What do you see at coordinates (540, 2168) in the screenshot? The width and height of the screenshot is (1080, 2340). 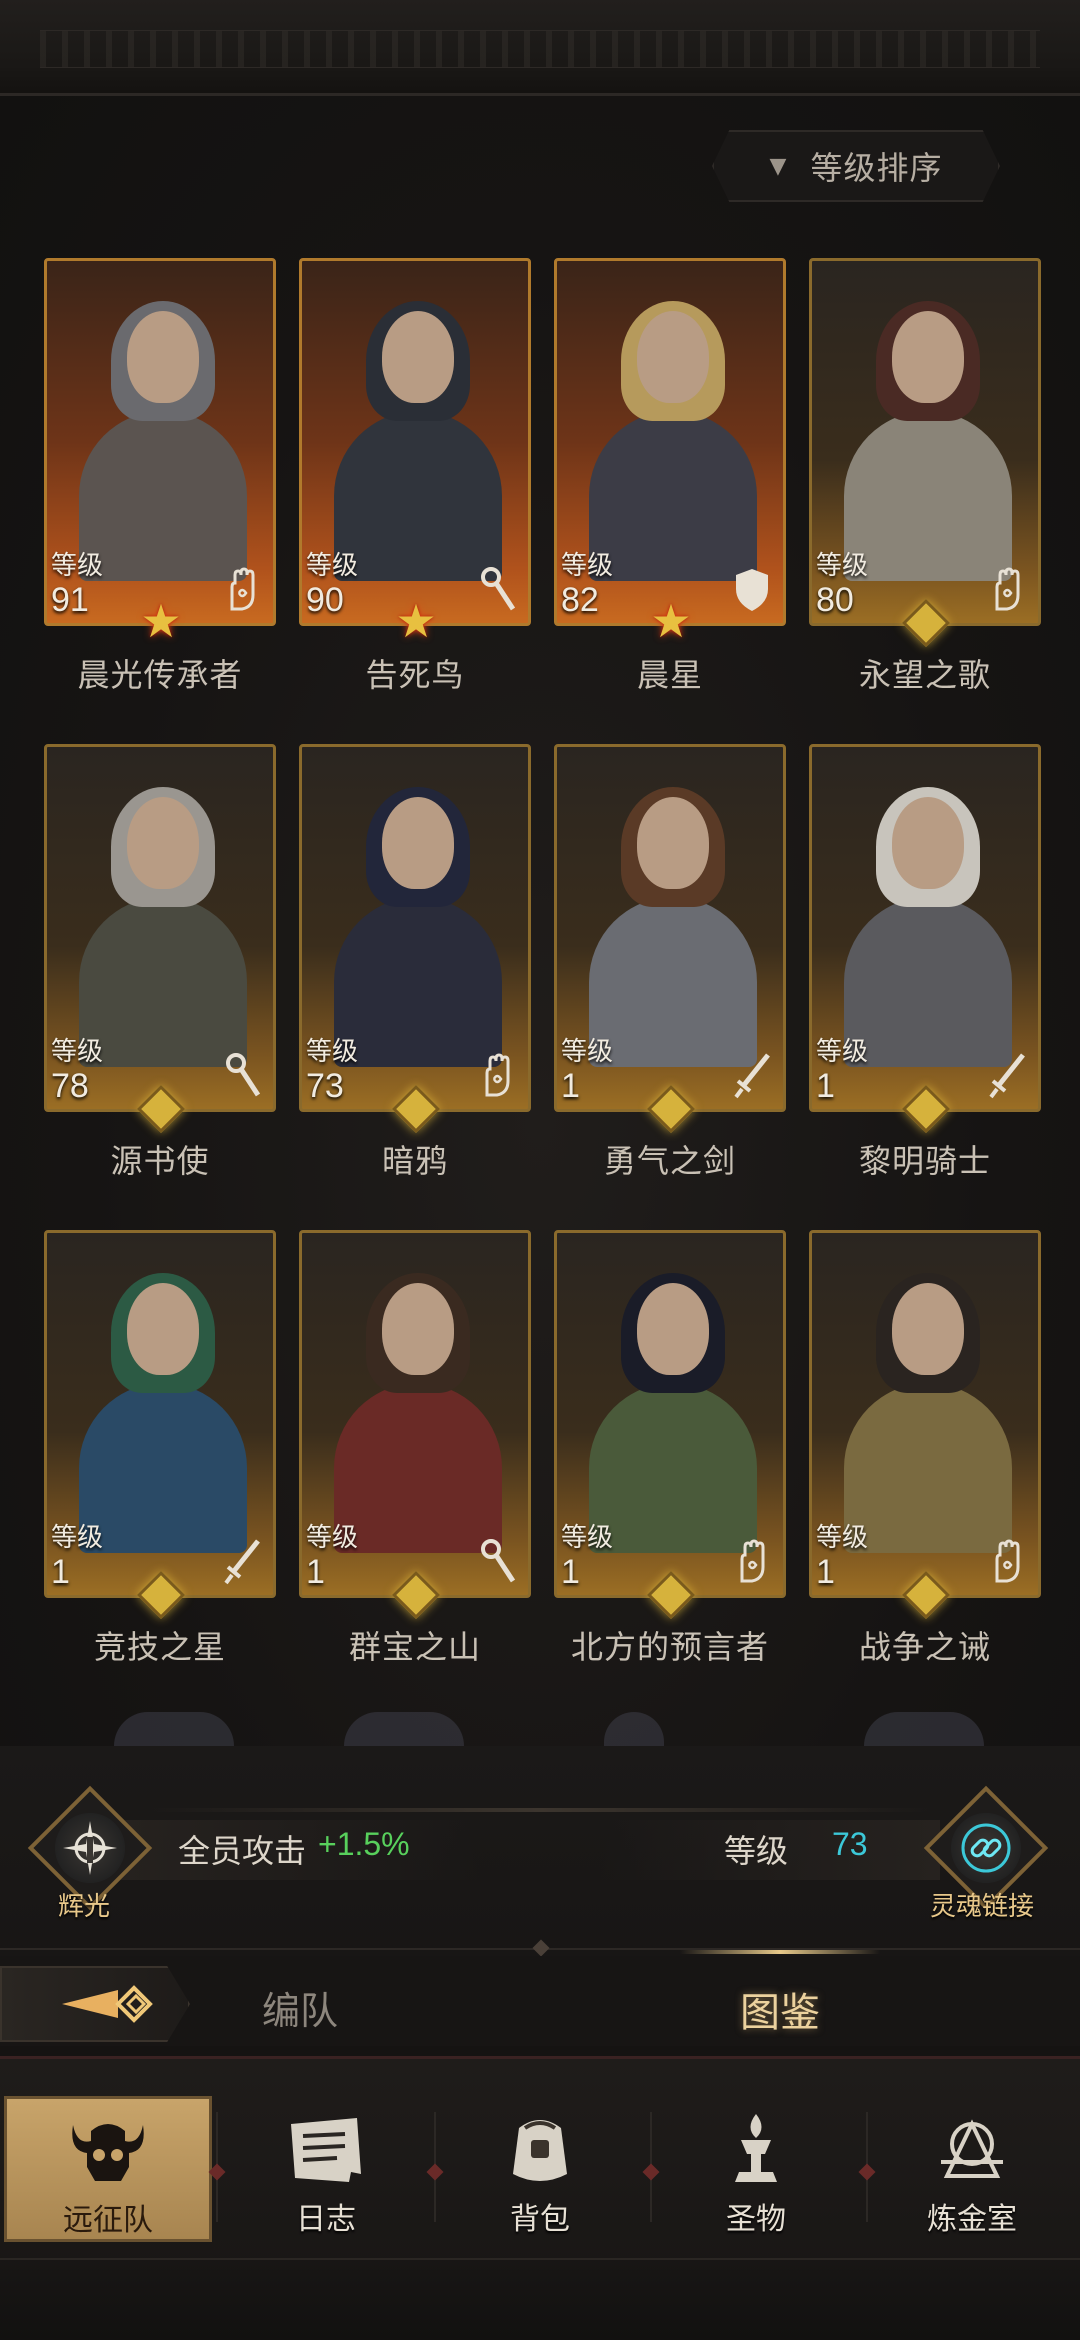 I see `nav-item: 背包` at bounding box center [540, 2168].